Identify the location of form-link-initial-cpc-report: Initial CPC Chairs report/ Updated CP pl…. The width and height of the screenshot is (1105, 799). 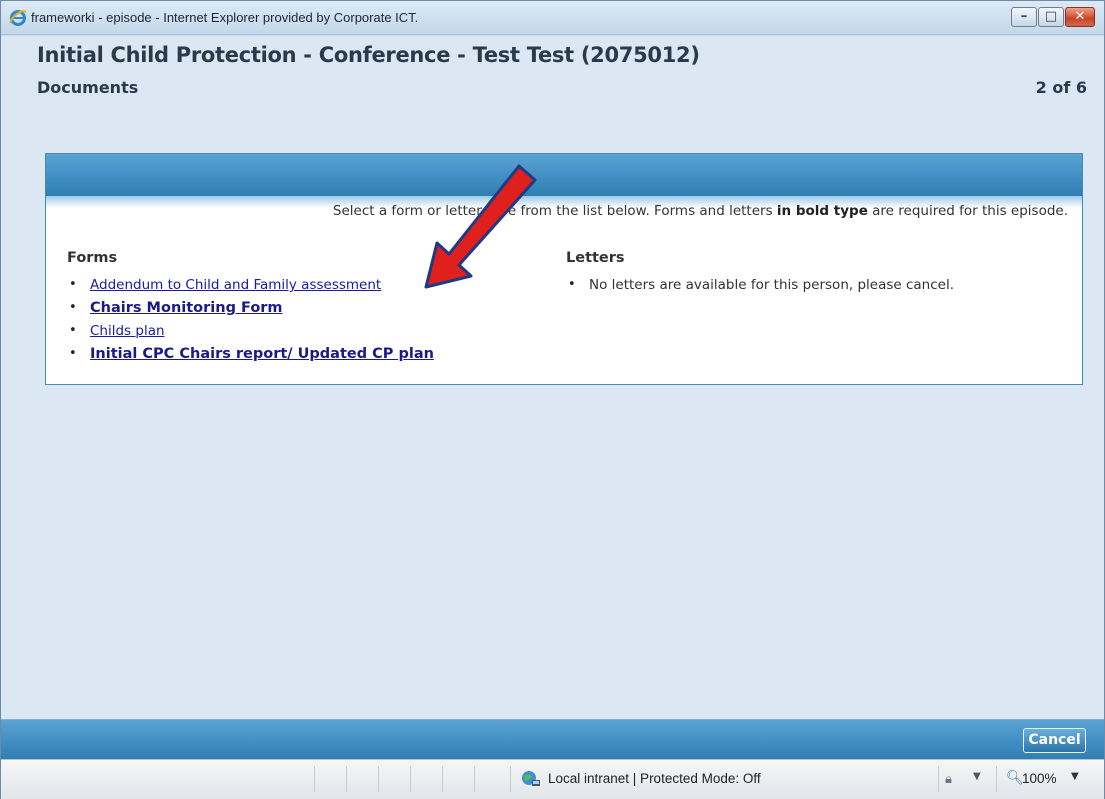
(262, 354).